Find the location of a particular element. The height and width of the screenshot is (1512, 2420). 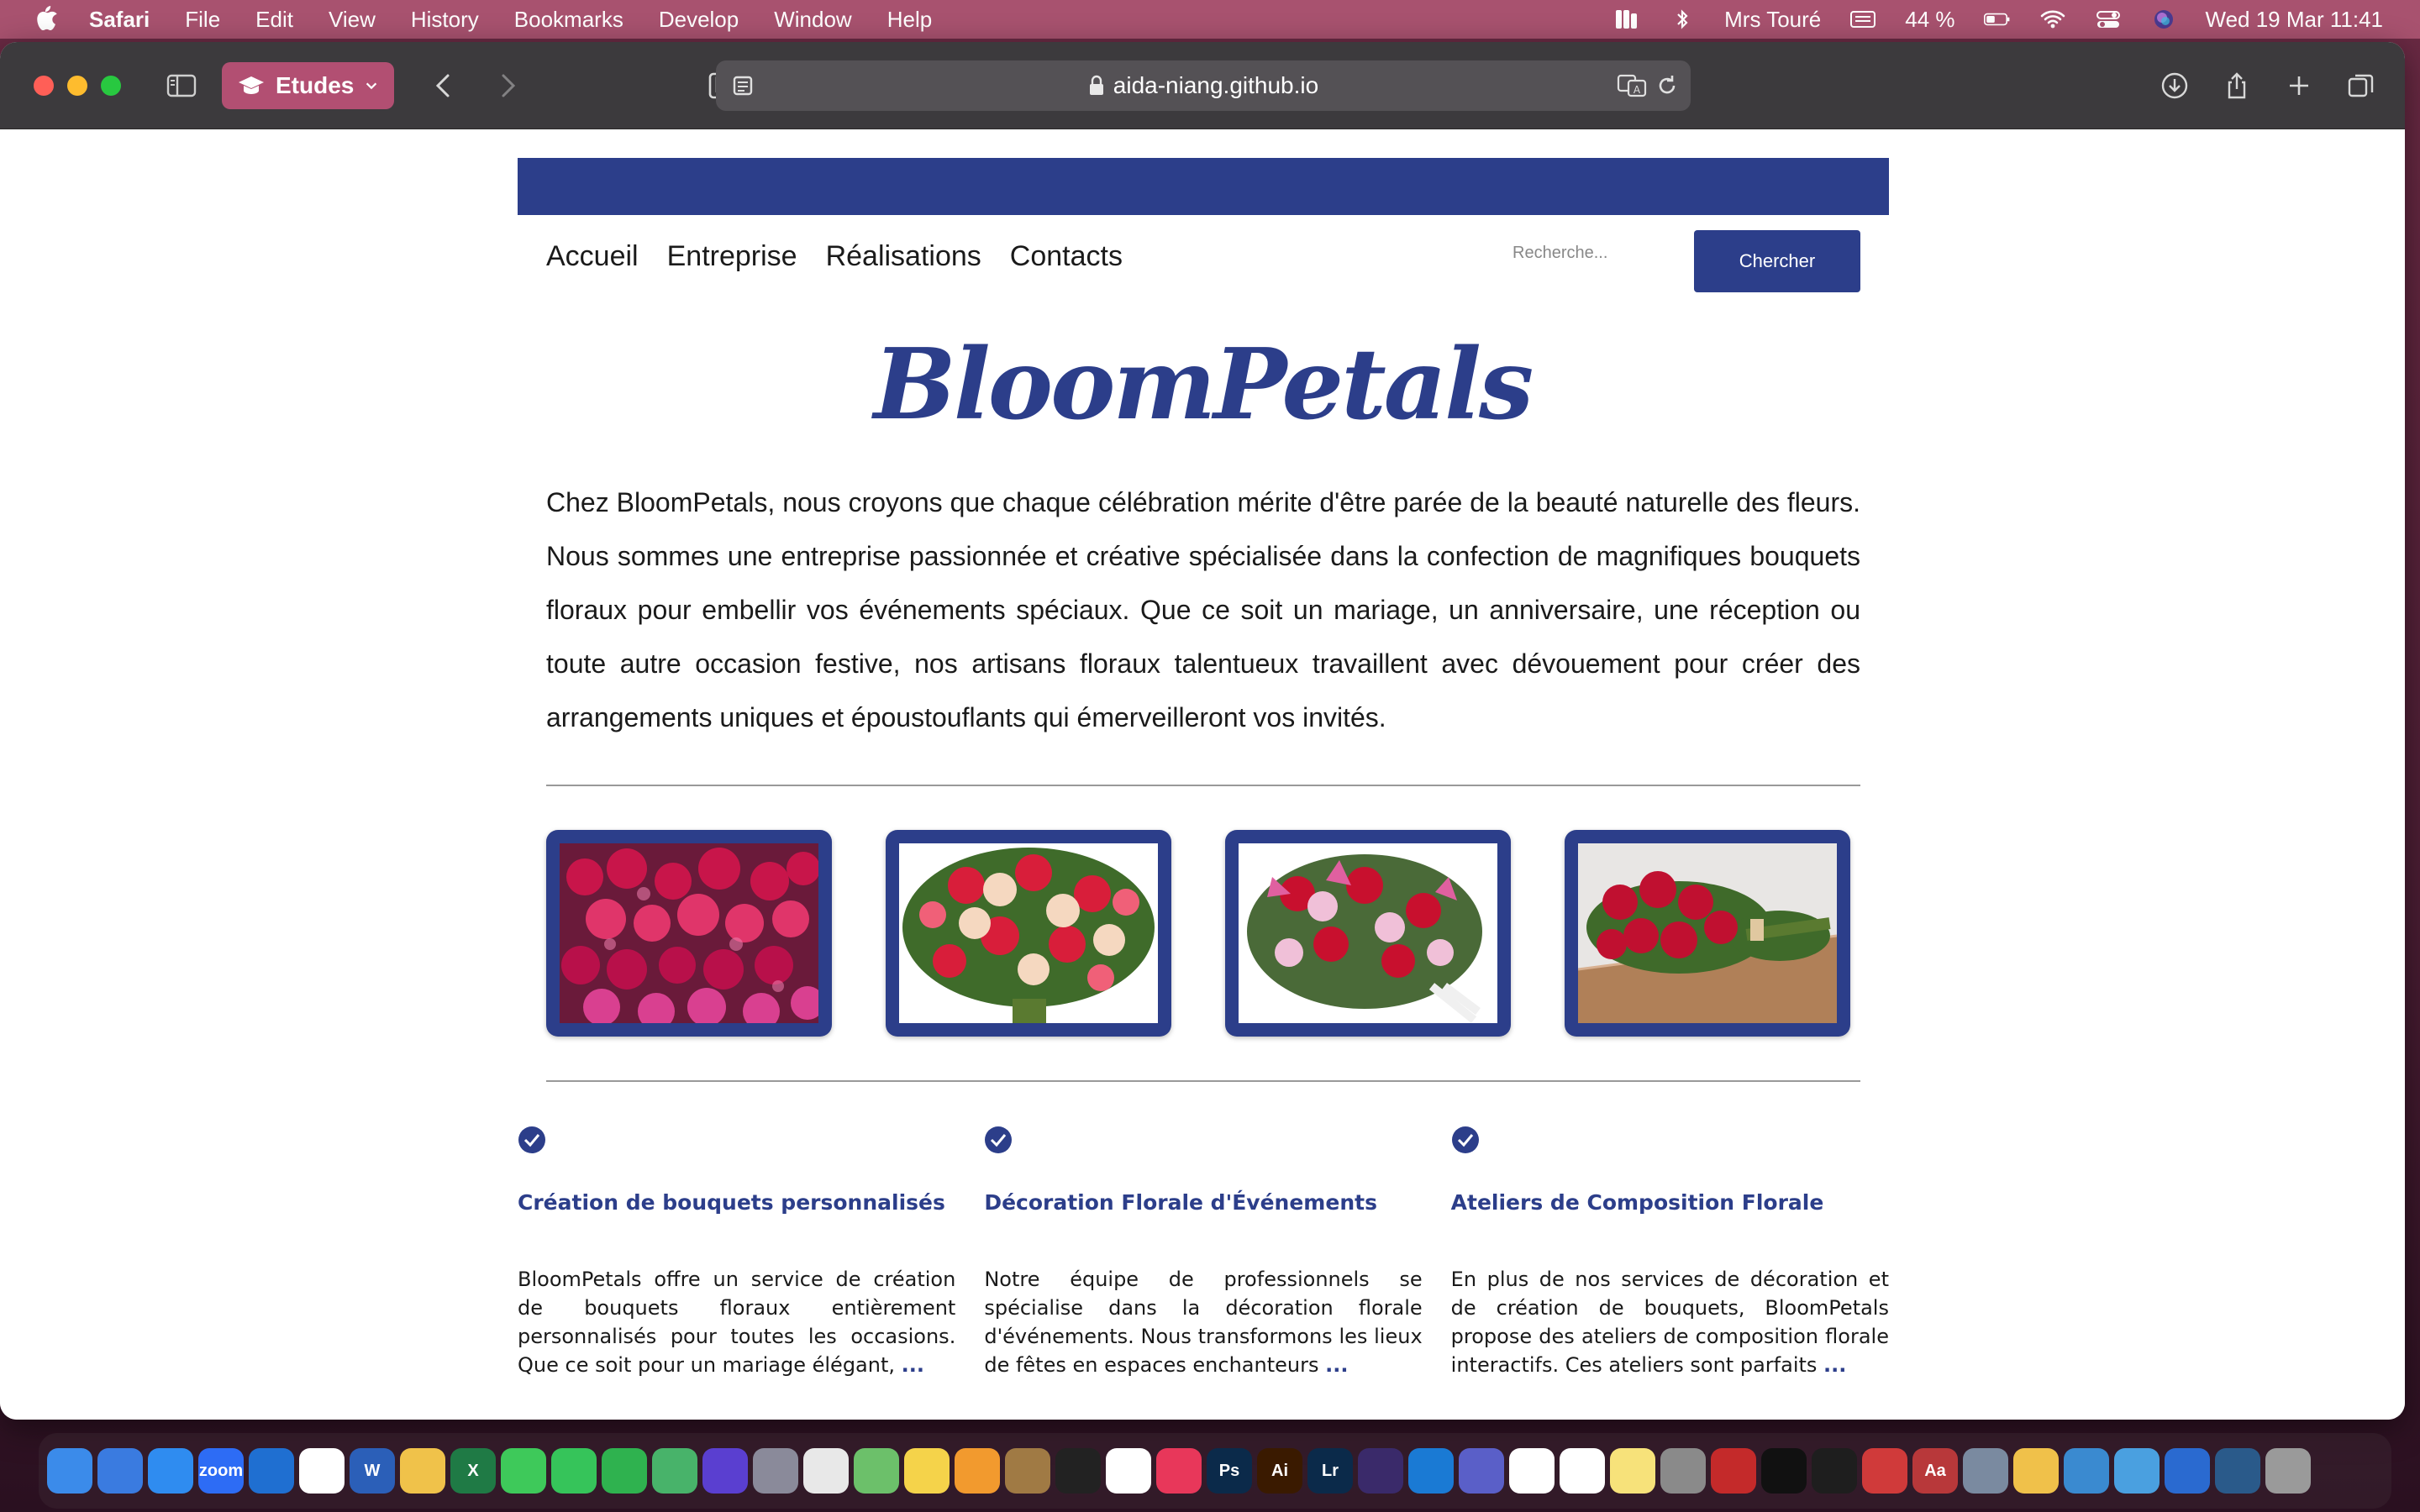

new-tab-icon is located at coordinates (2299, 85).